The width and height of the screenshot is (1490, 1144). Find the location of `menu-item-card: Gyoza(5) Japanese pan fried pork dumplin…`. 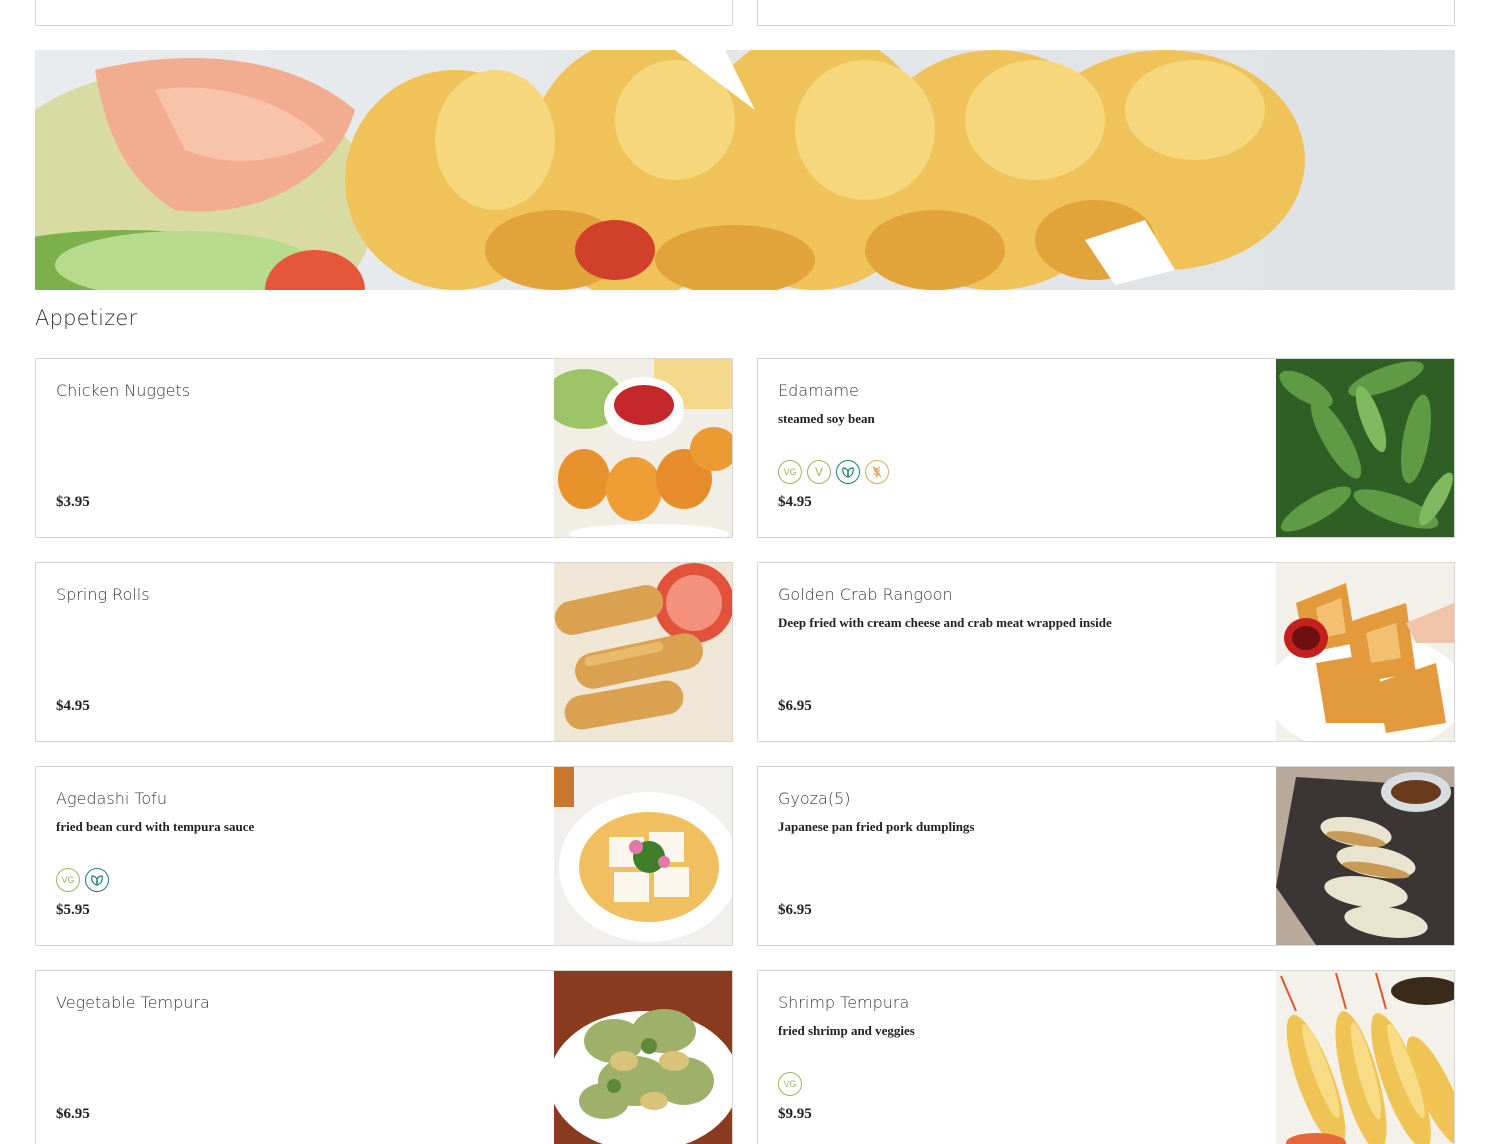

menu-item-card: Gyoza(5) Japanese pan fried pork dumplin… is located at coordinates (1106, 856).